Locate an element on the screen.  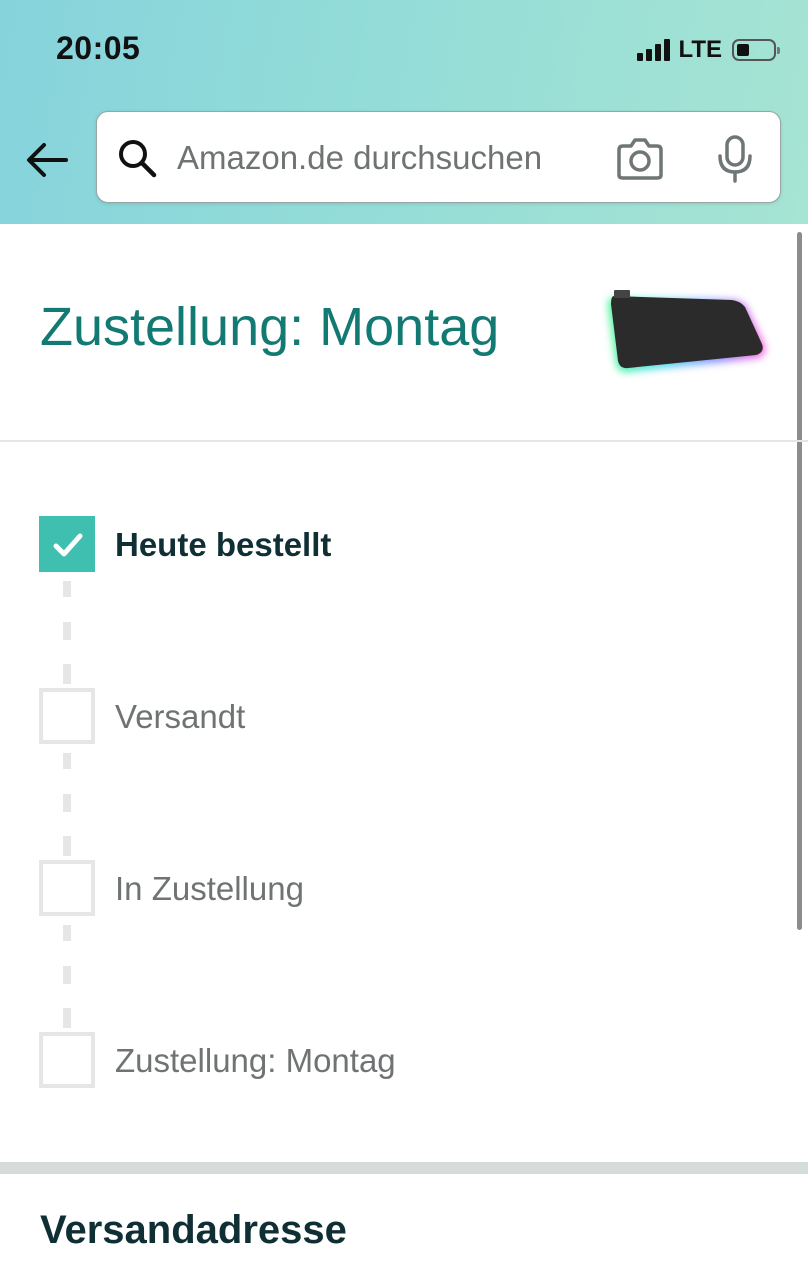
microphone-icon is located at coordinates (735, 159).